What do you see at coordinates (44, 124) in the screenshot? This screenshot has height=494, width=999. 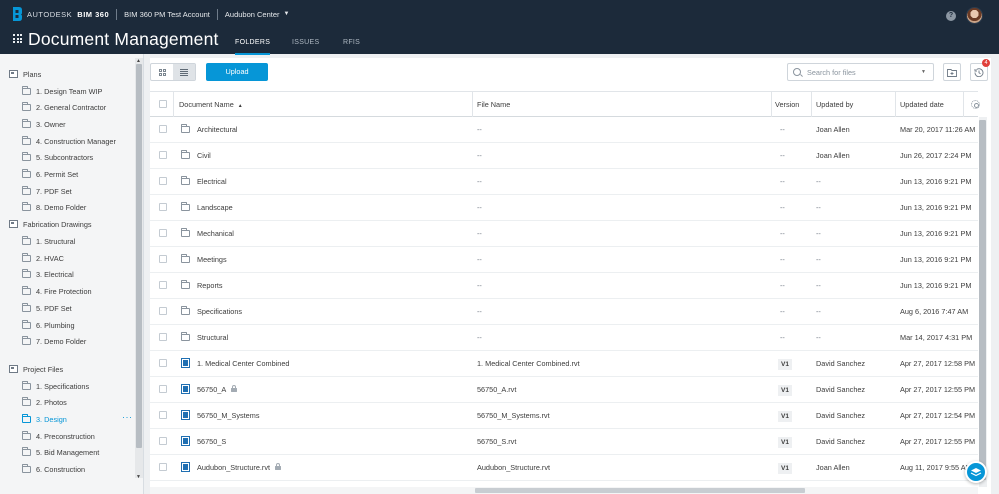 I see `tree-item: 3. Owner` at bounding box center [44, 124].